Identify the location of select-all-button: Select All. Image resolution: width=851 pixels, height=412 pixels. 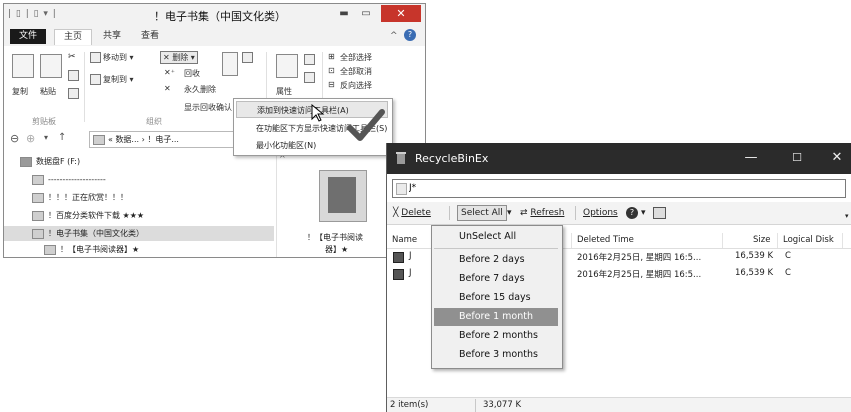
(482, 213).